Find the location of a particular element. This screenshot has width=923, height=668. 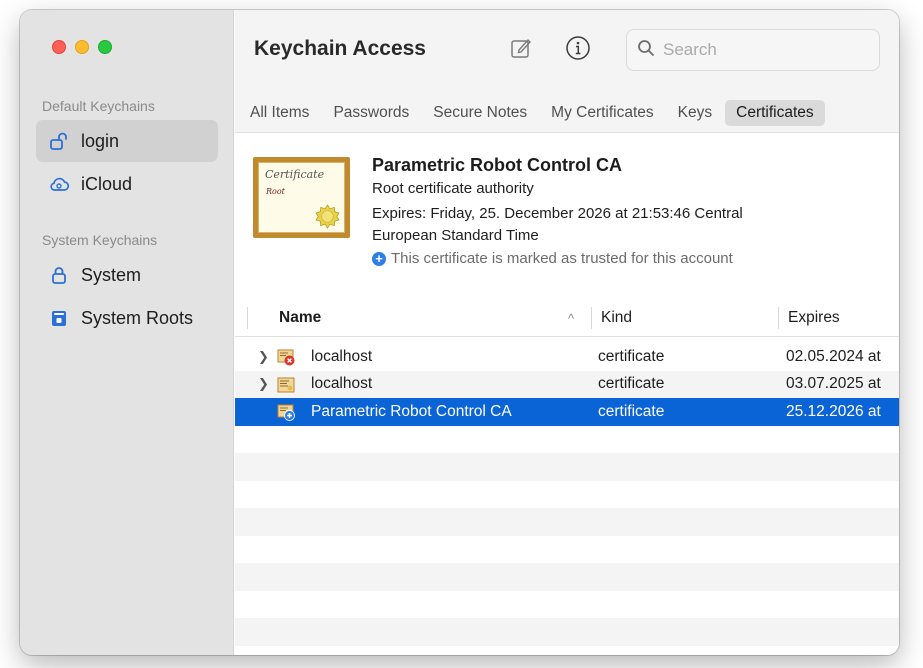

unlocked-lock-icon is located at coordinates (59, 141).